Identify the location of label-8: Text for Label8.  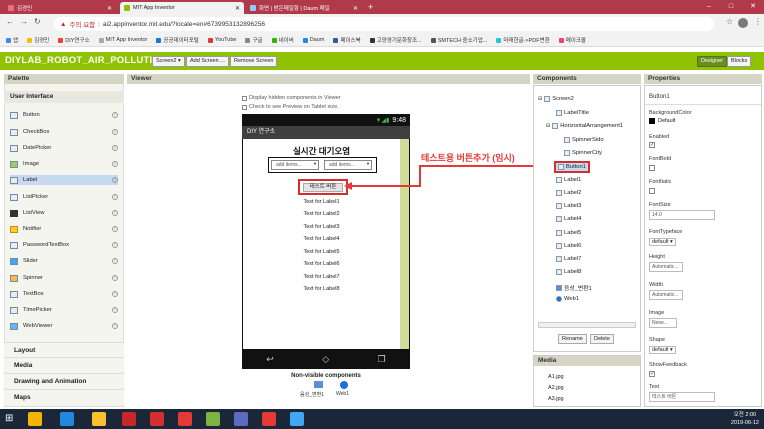
(321, 289).